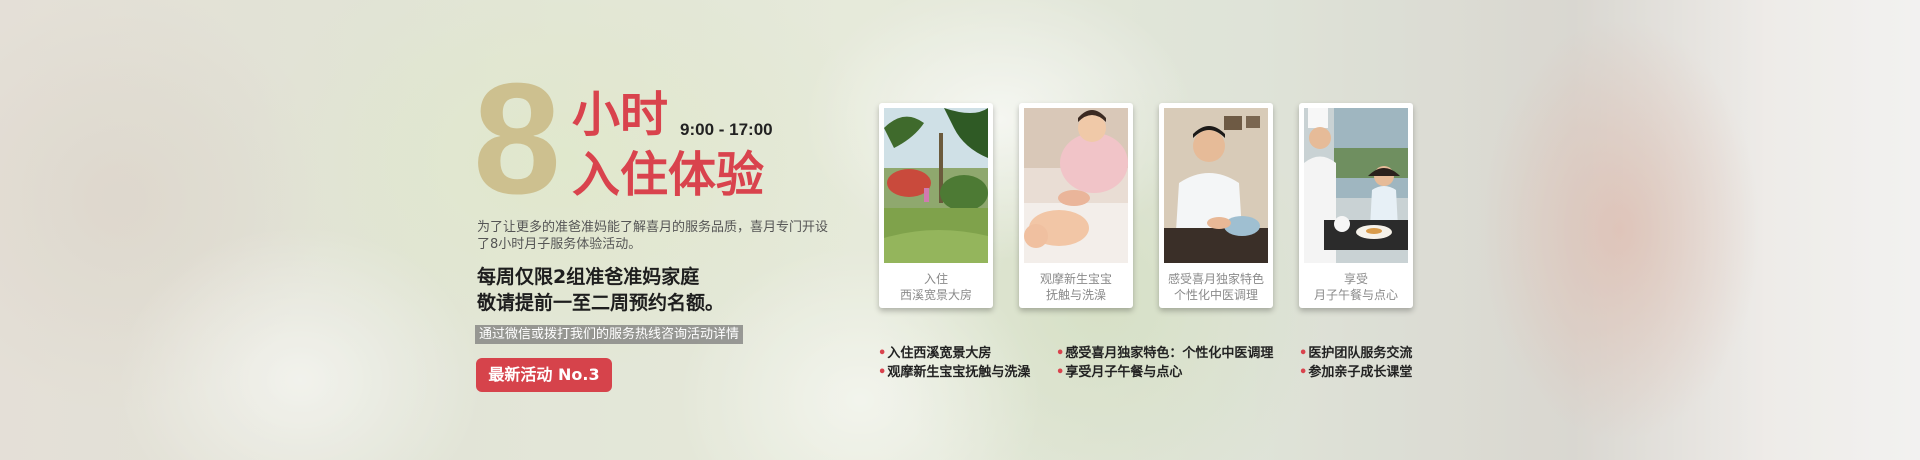  I want to click on experience-title: 入住体验, so click(668, 175).